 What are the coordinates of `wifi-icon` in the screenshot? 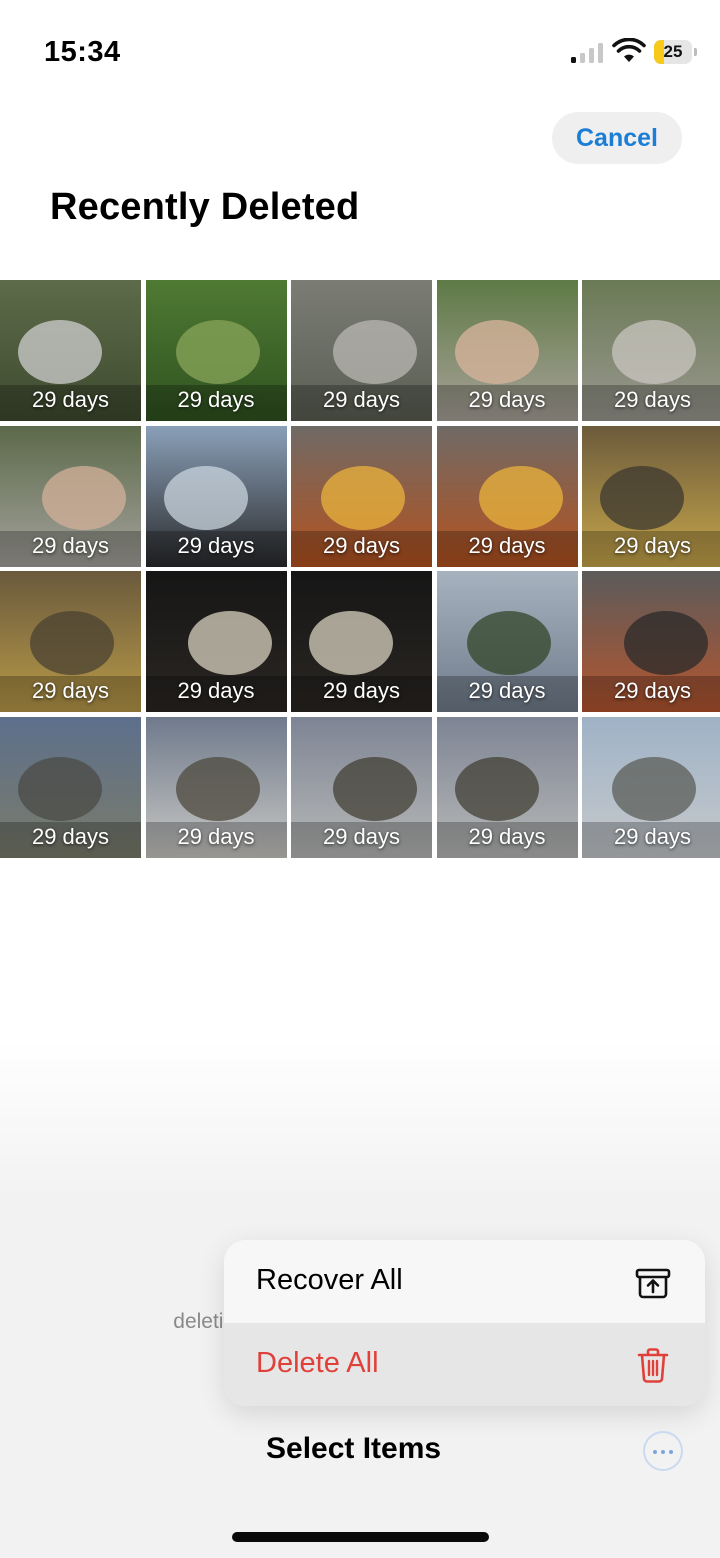 It's located at (629, 50).